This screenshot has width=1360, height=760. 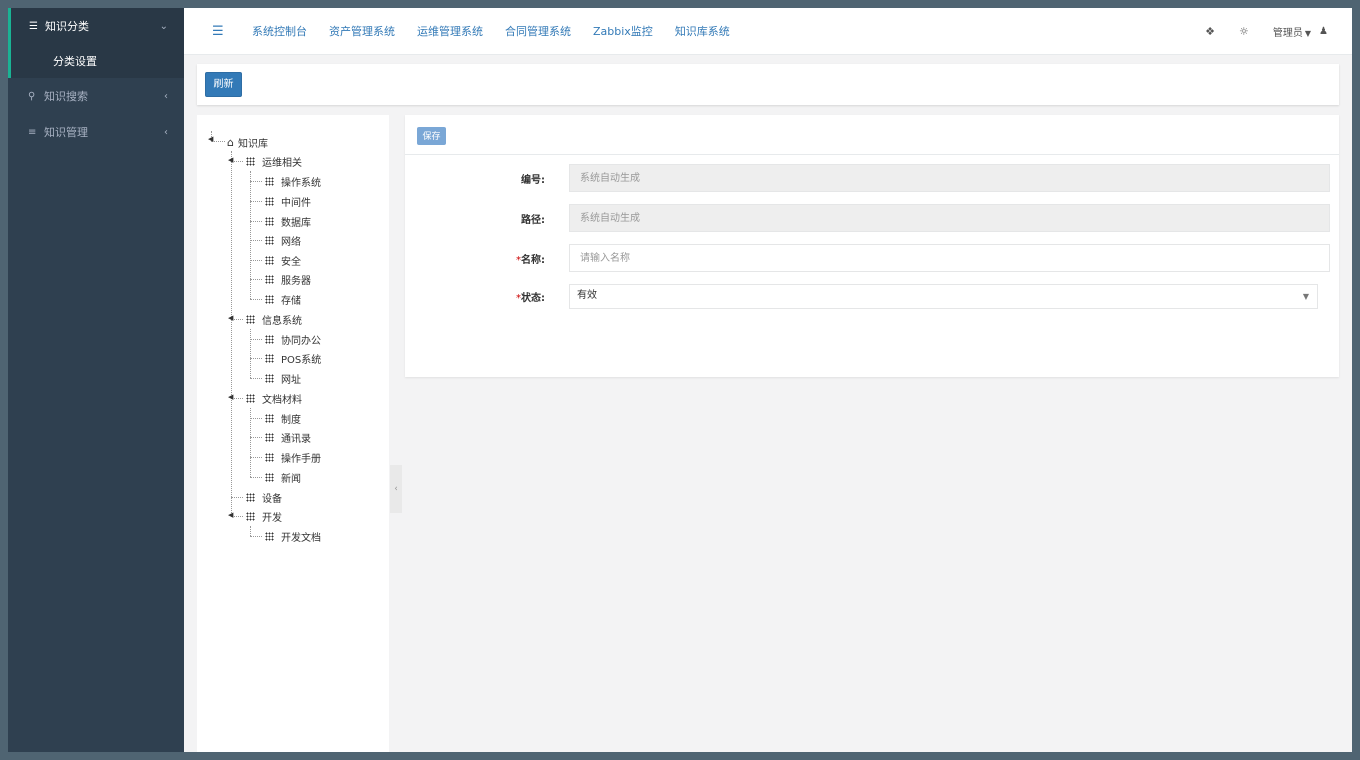 I want to click on tree-node-child: 中间件, so click(x=288, y=201).